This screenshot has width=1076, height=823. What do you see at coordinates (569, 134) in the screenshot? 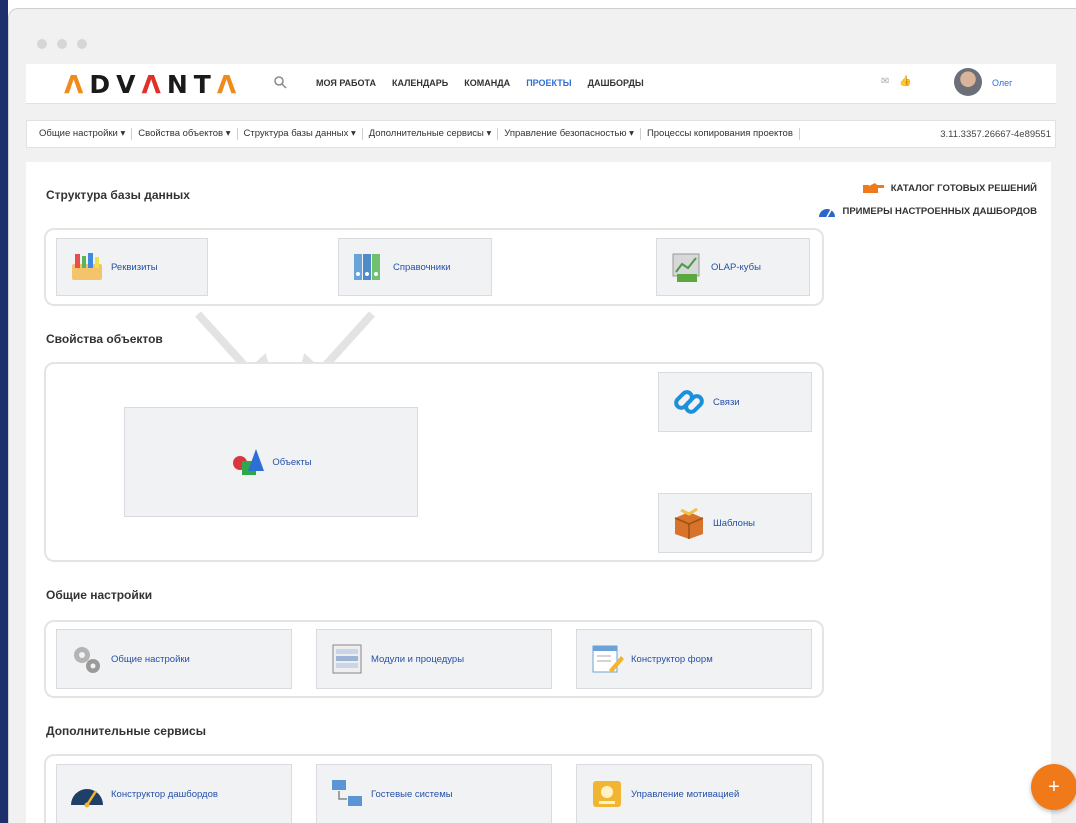
I see `subnav-security: Управление безопасностью ▾` at bounding box center [569, 134].